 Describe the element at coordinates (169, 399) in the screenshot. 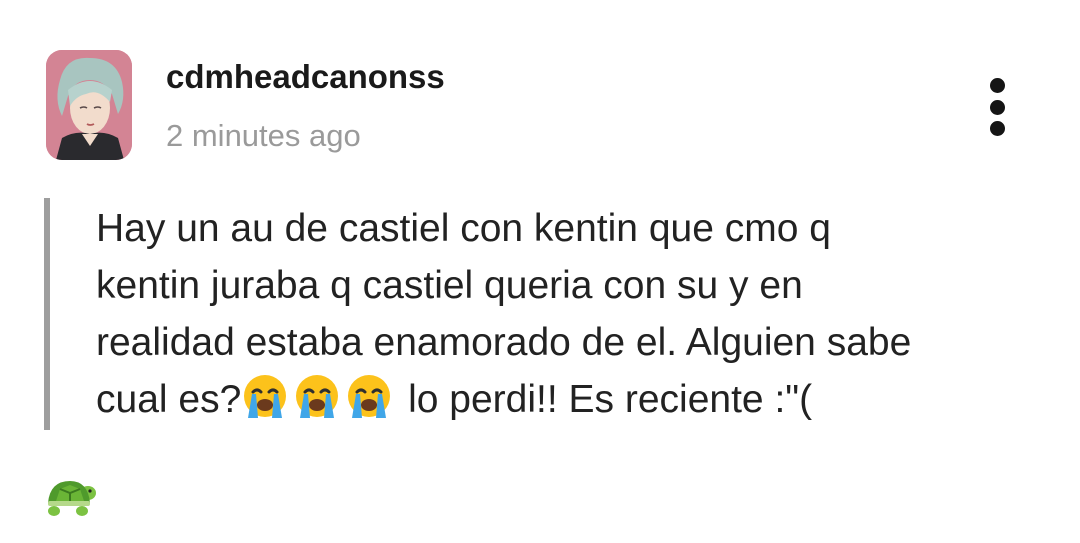

I see `post-body-text: cual es?` at that location.